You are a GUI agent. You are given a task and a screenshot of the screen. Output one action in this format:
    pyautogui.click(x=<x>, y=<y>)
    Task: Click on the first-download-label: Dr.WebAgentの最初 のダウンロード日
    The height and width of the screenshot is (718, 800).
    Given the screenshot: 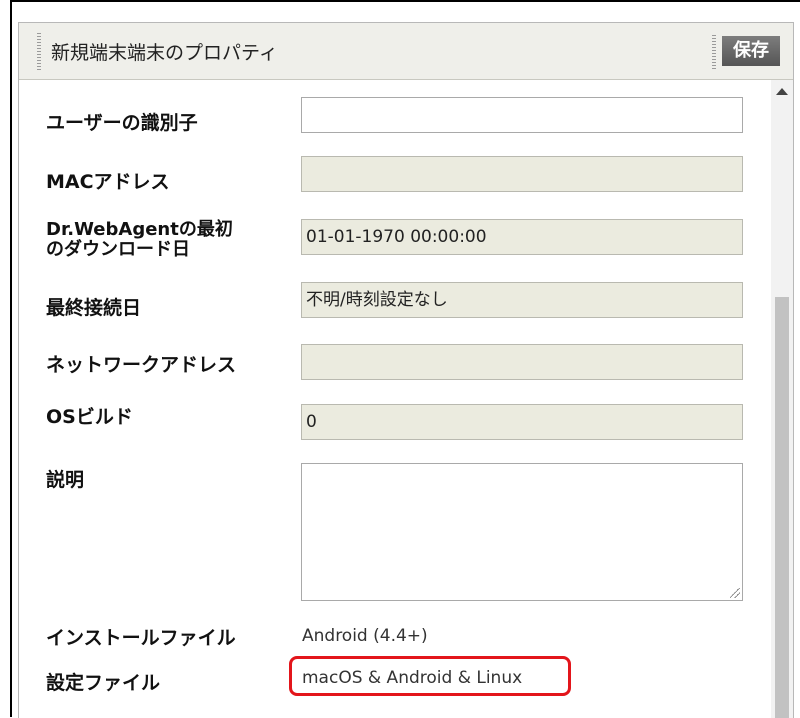 What is the action you would take?
    pyautogui.click(x=139, y=240)
    